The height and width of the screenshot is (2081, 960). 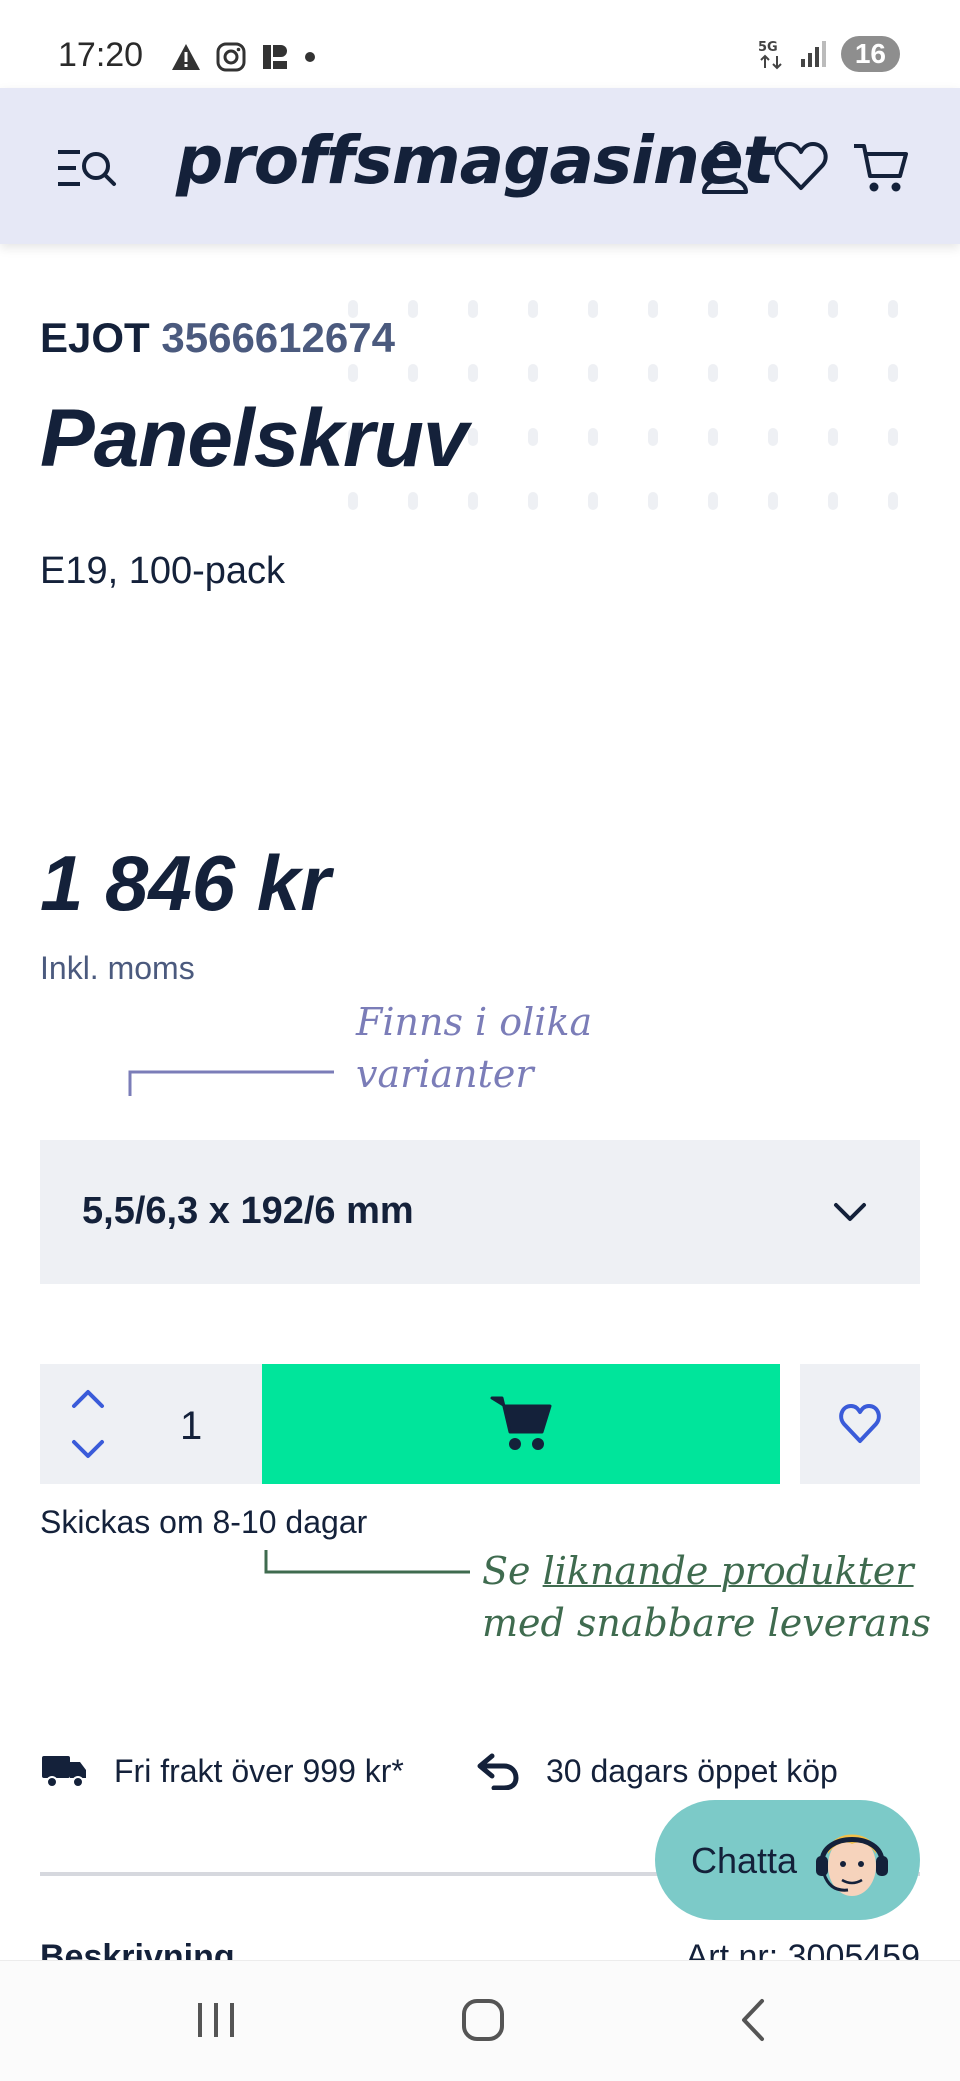 What do you see at coordinates (95, 337) in the screenshot?
I see `brand-name: EJOT` at bounding box center [95, 337].